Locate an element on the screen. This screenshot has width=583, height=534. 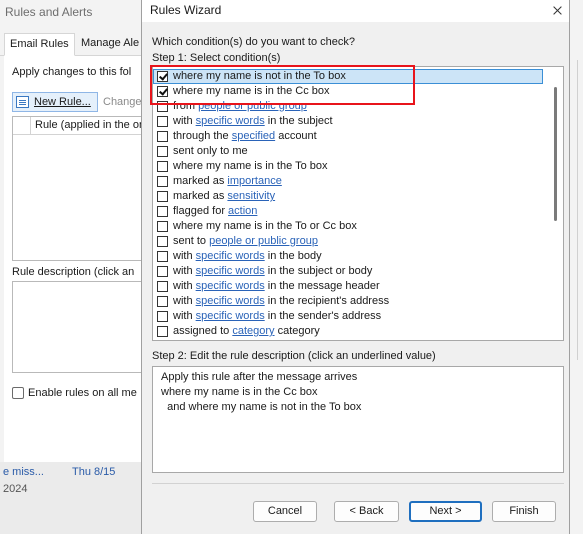
wizard-title: Rules Wizard is located at coordinates (186, 10).